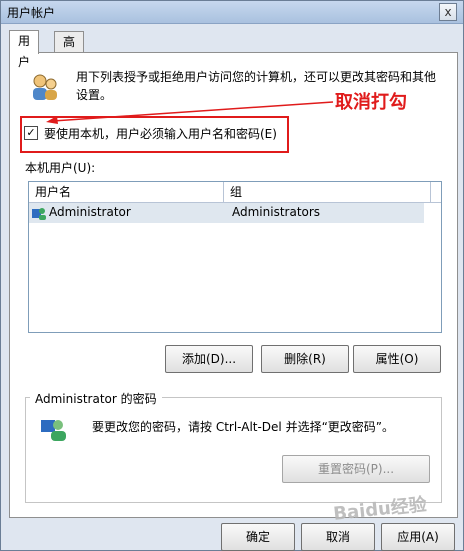 This screenshot has height=551, width=464. What do you see at coordinates (232, 12) in the screenshot?
I see `title-bar: 用户帐户 x` at bounding box center [232, 12].